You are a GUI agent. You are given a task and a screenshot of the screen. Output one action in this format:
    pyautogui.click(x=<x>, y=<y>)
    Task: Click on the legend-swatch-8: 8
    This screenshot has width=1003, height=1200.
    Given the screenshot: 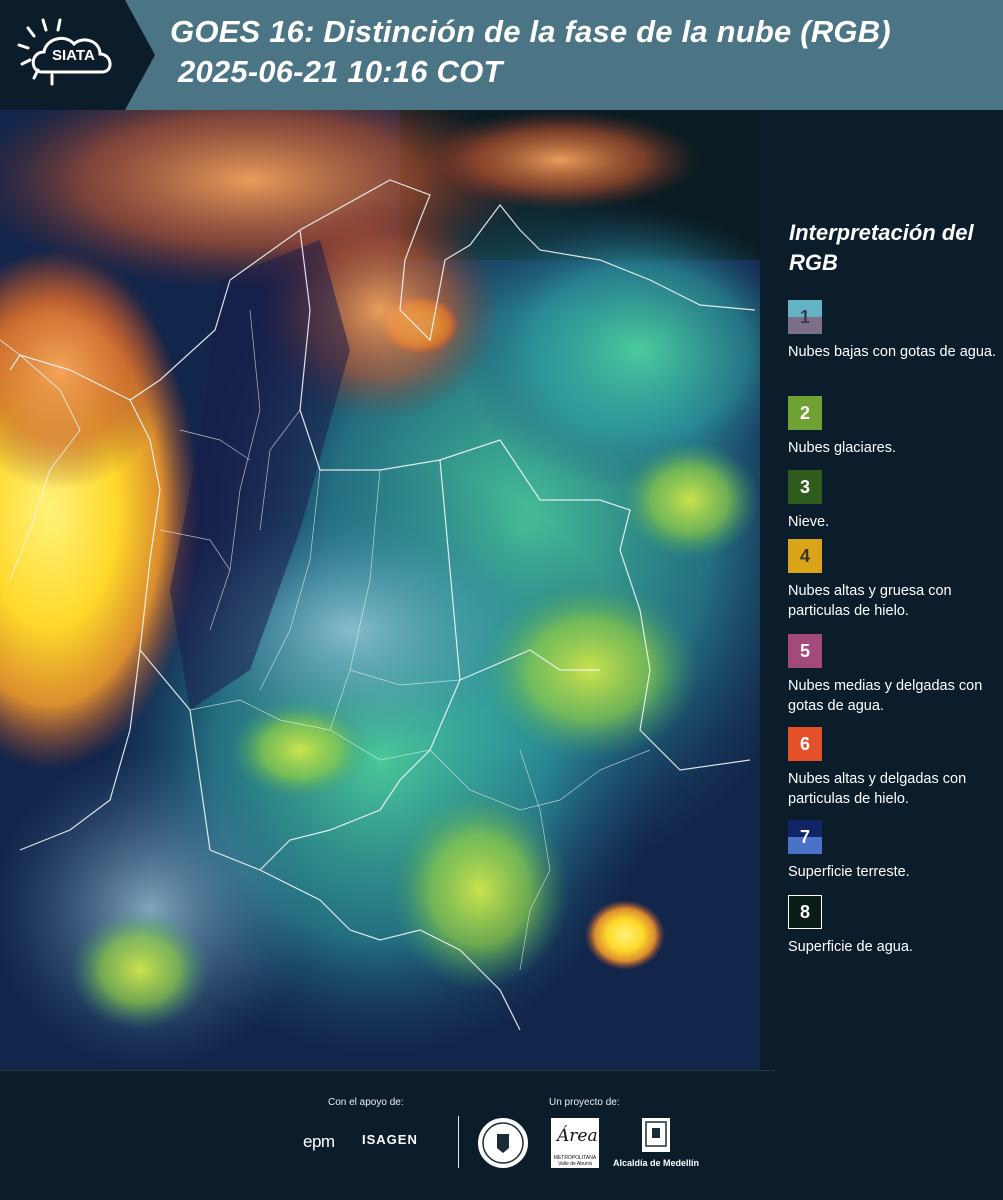 What is the action you would take?
    pyautogui.click(x=805, y=912)
    